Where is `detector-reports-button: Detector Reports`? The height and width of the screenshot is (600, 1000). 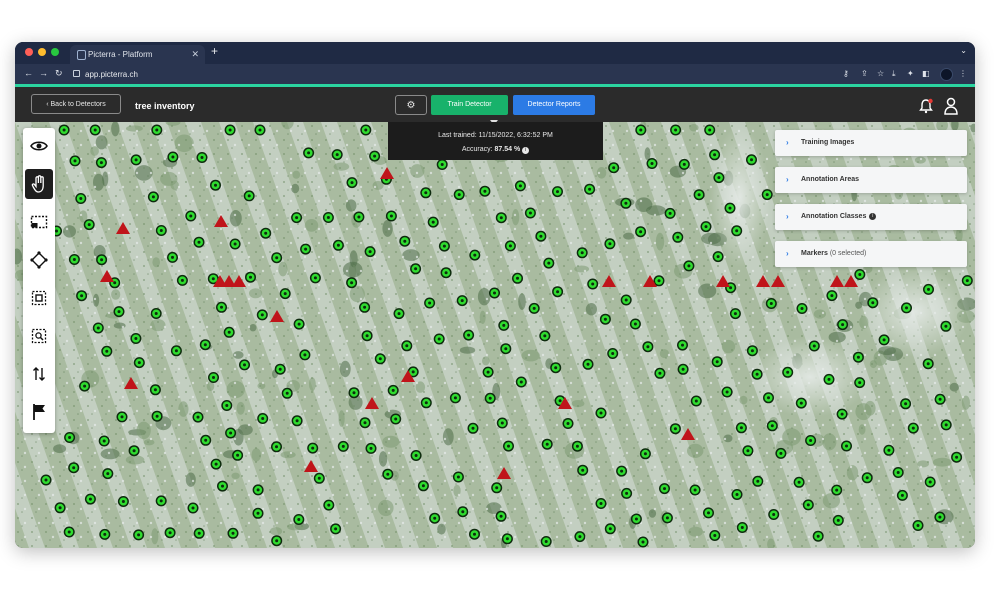
detector-reports-button: Detector Reports is located at coordinates (554, 105).